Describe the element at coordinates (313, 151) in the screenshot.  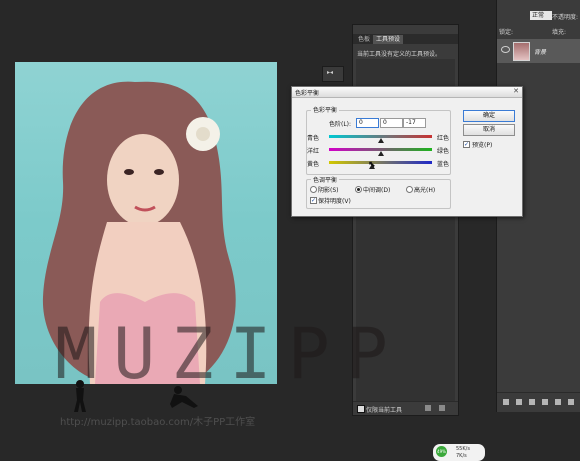
I see `slider-label-magenta: 洋红` at that location.